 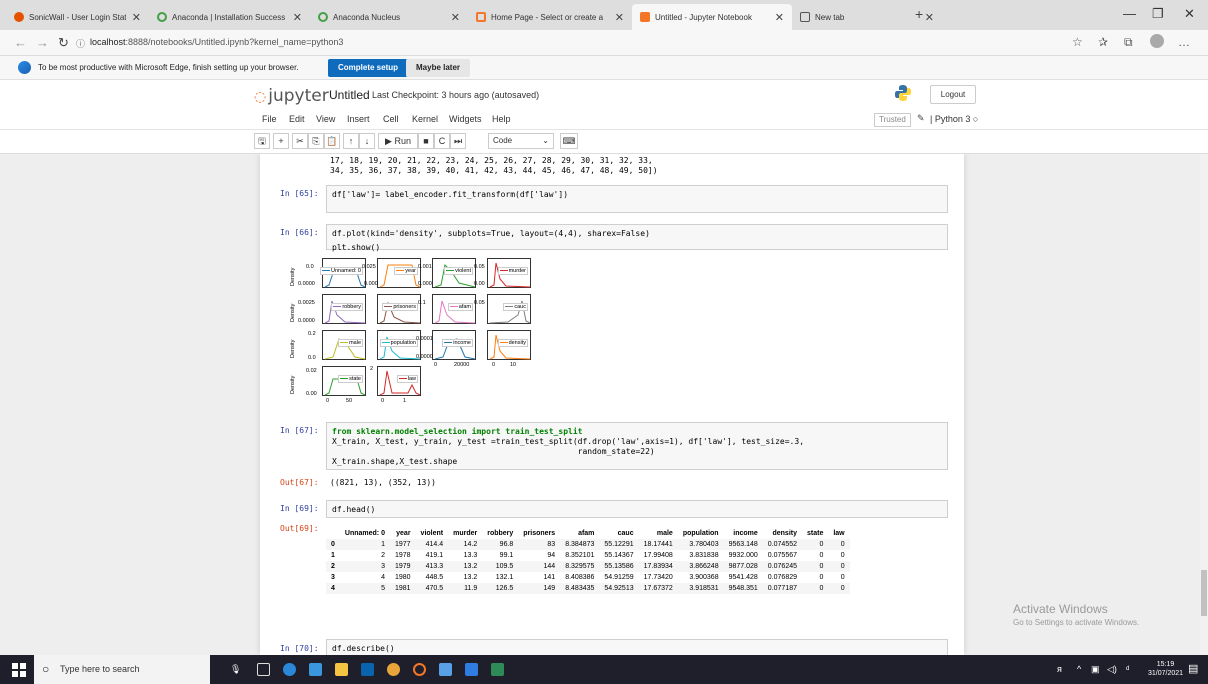 I want to click on logout-button: Logout, so click(x=953, y=94).